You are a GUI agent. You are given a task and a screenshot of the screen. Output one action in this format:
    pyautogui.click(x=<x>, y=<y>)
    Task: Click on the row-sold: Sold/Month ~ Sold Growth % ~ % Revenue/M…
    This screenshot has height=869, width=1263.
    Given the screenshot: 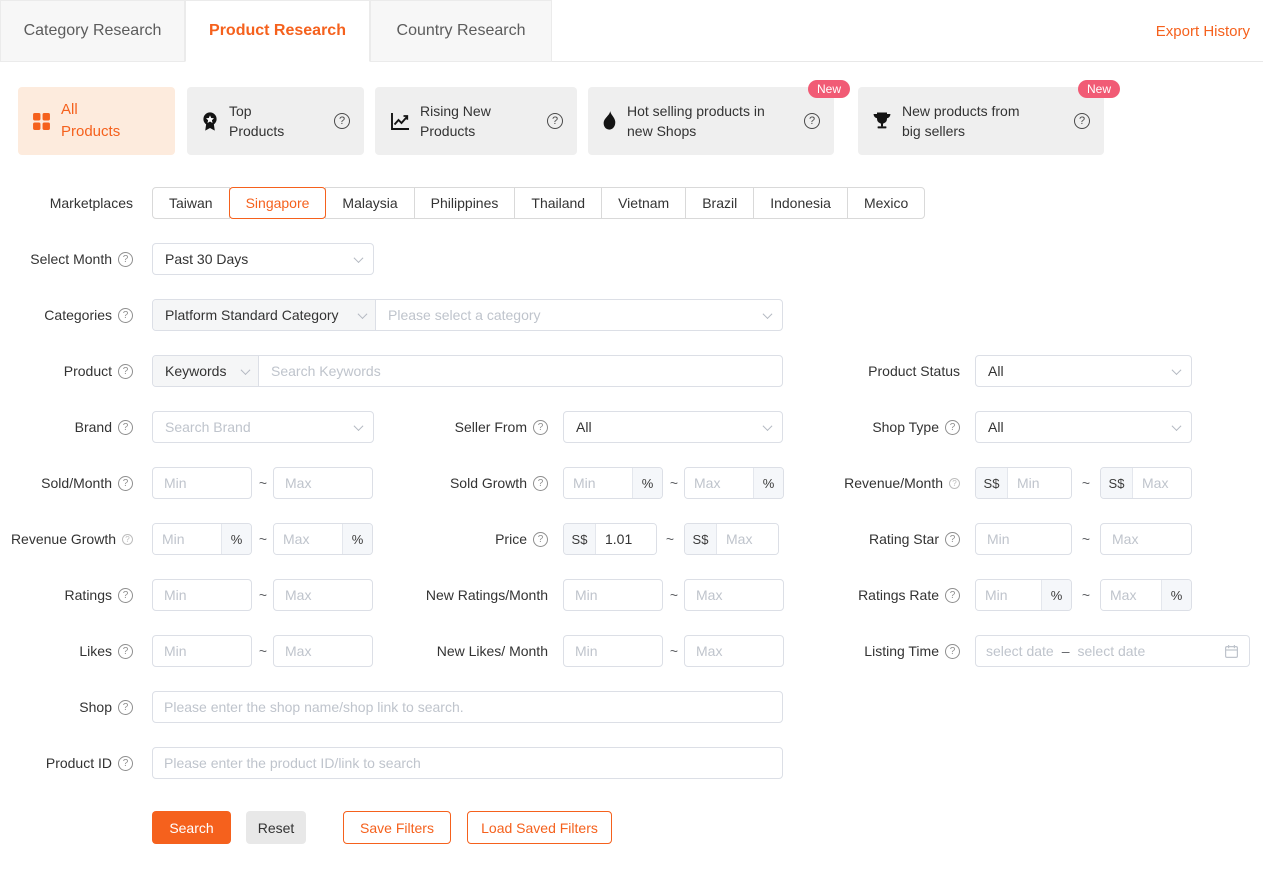 What is the action you would take?
    pyautogui.click(x=631, y=483)
    